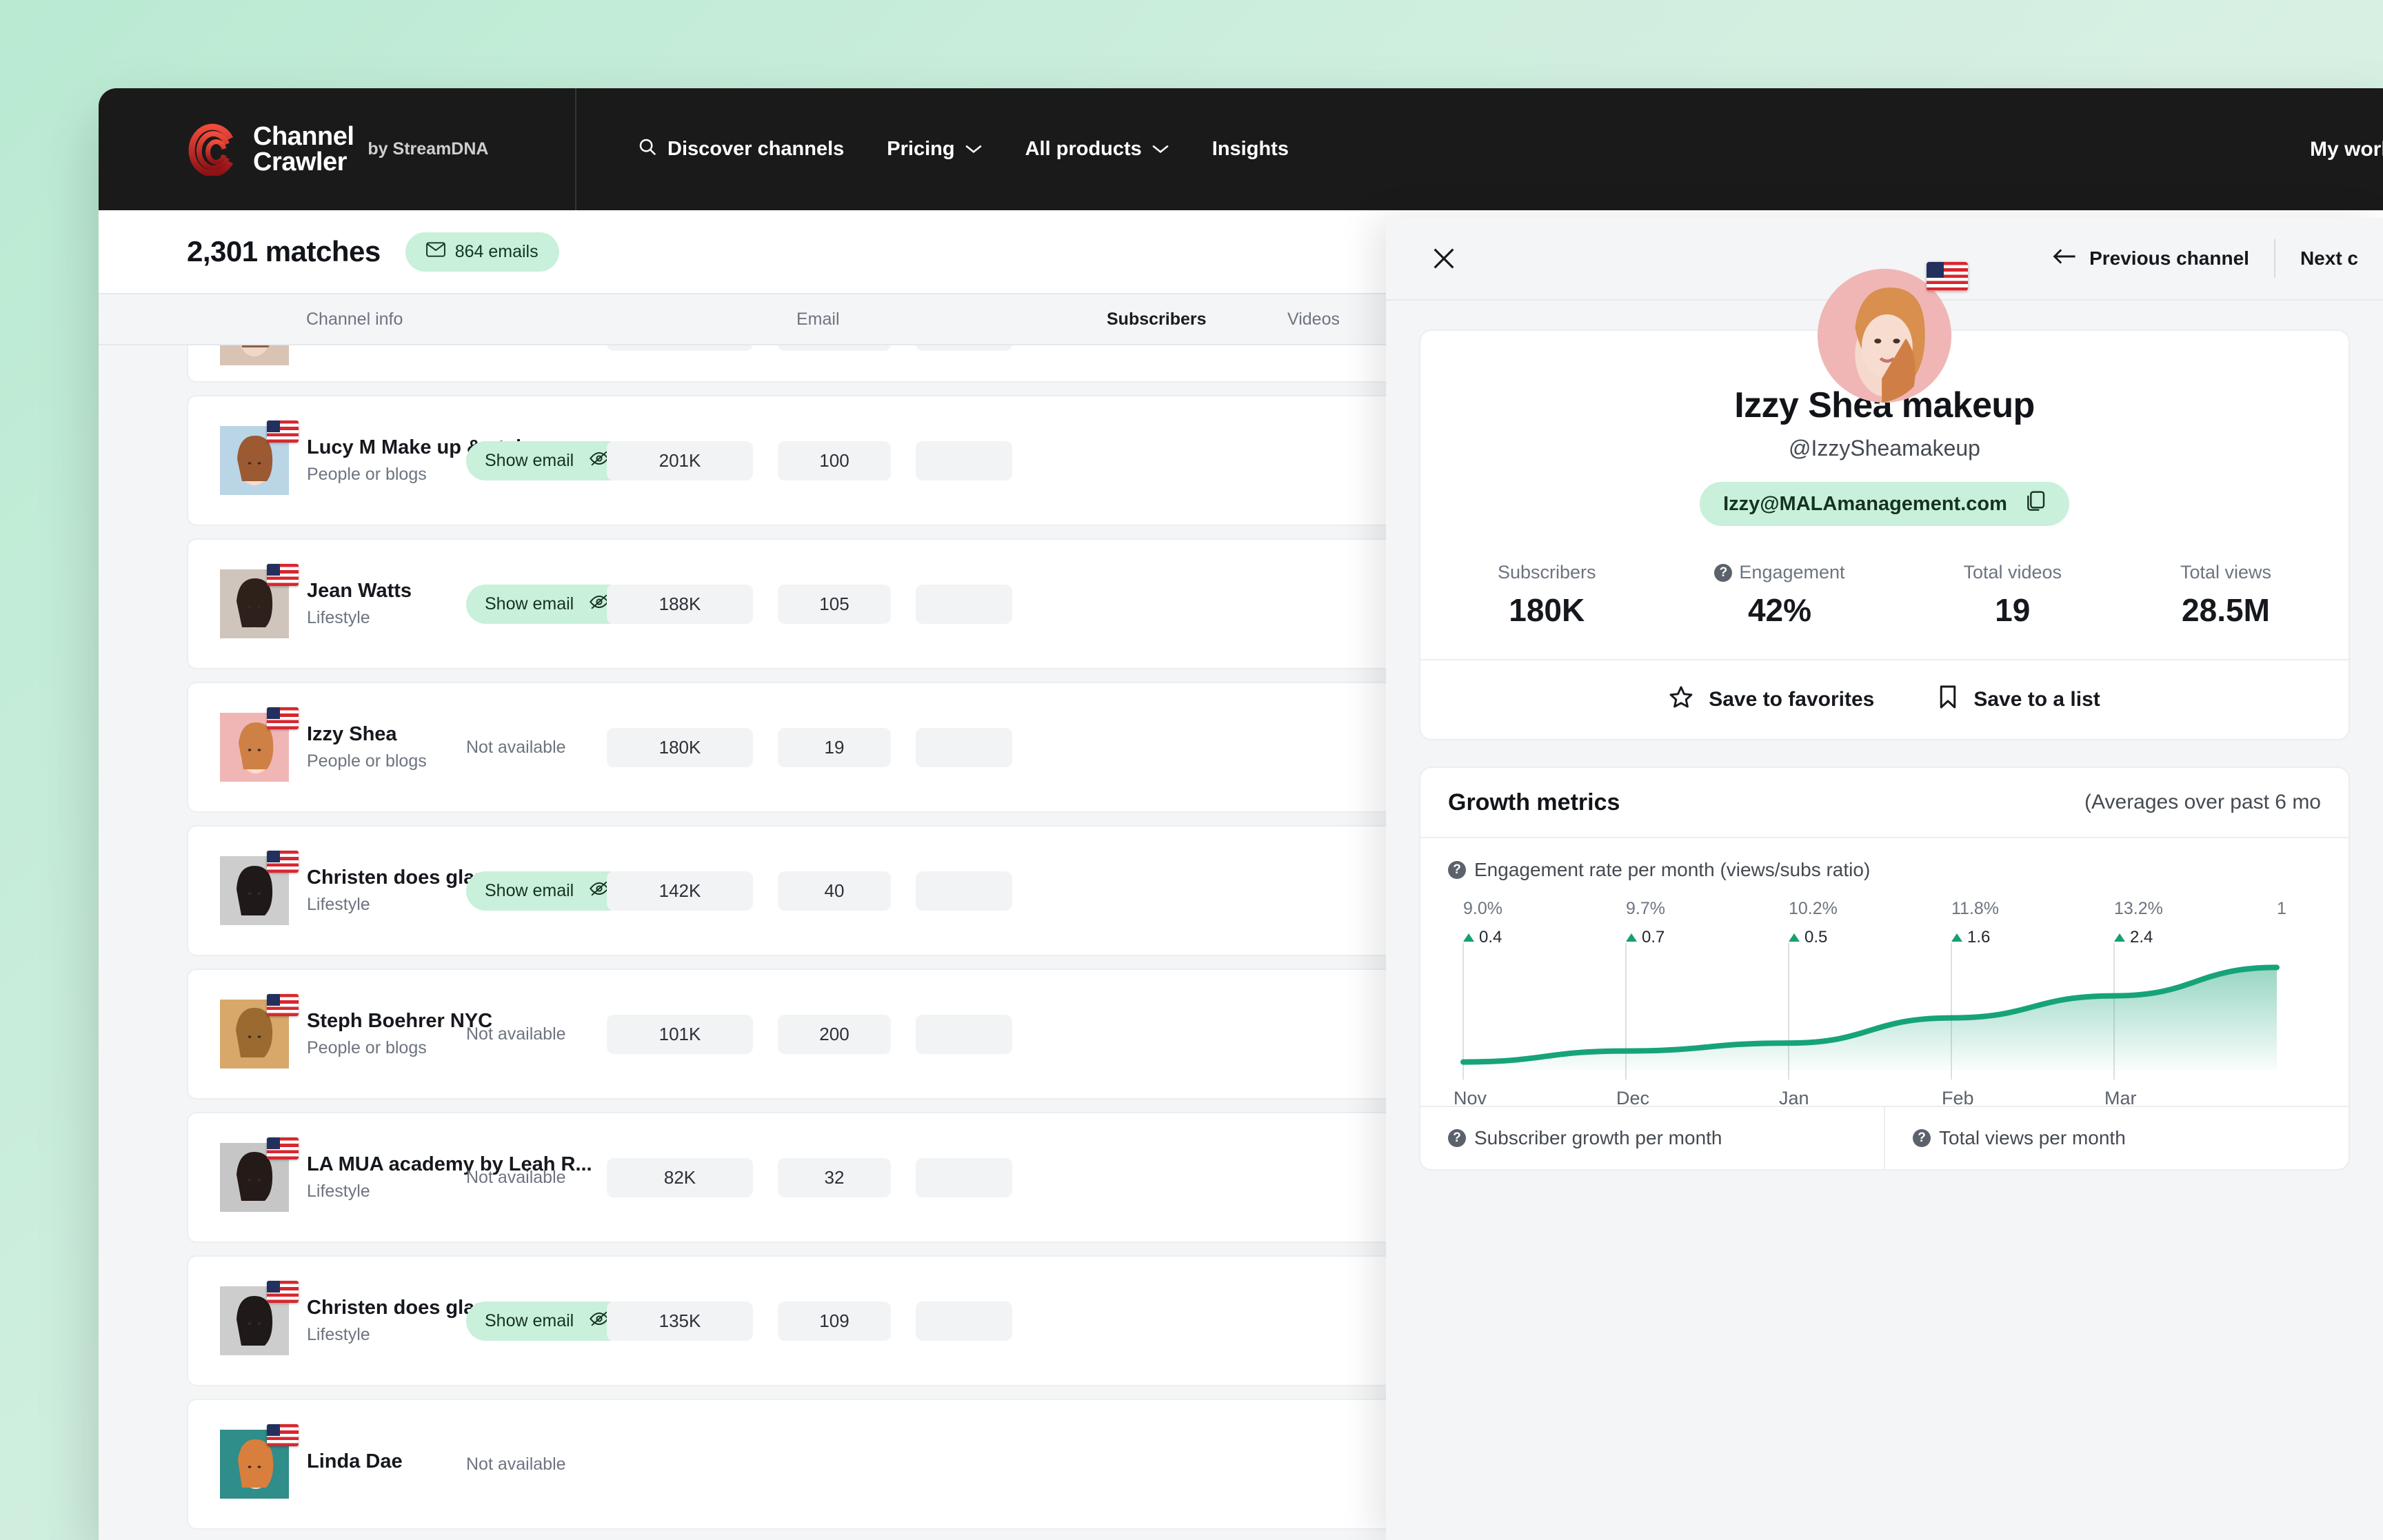 The height and width of the screenshot is (1540, 2383). Describe the element at coordinates (680, 1034) in the screenshot. I see `subscribers-cell: 101K` at that location.